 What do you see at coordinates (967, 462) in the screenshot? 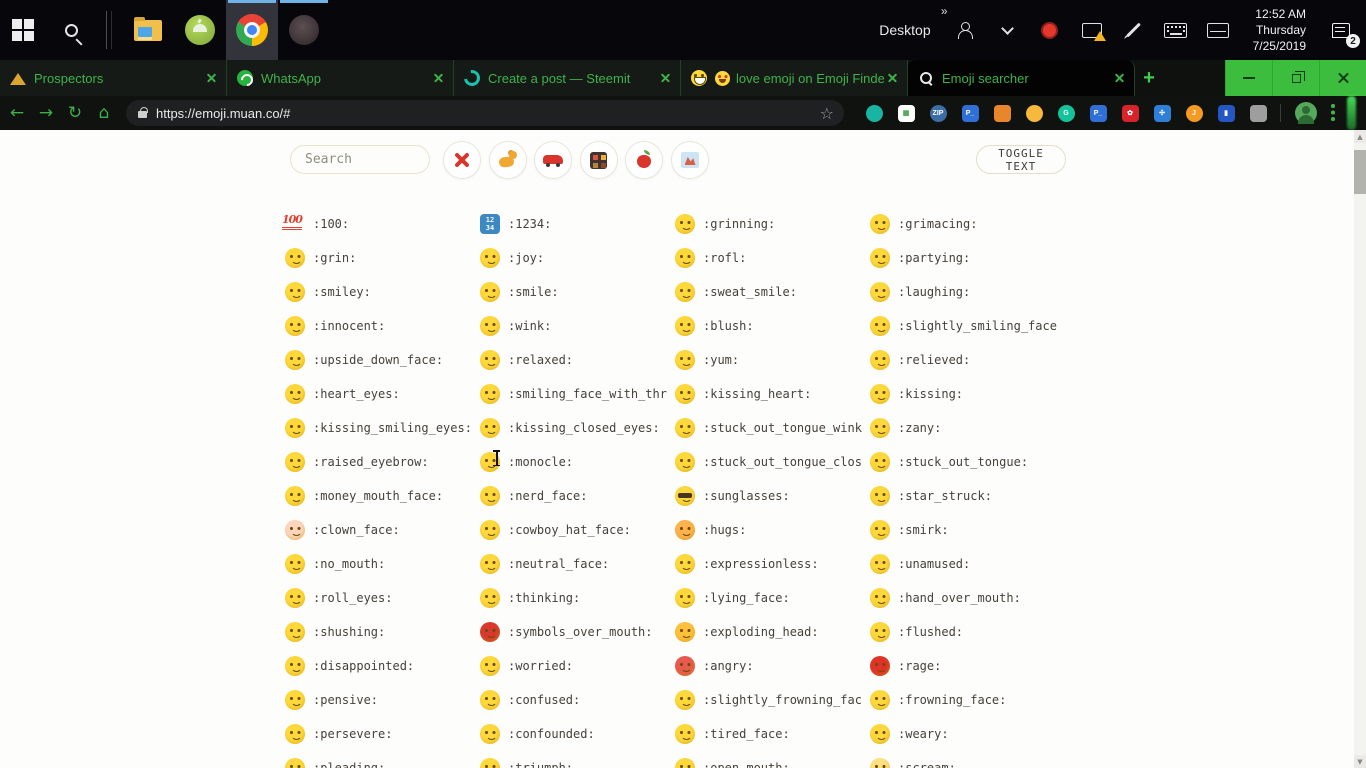
I see `emoji-item-stuck-out-tongue: :stuck_out_tongue:` at bounding box center [967, 462].